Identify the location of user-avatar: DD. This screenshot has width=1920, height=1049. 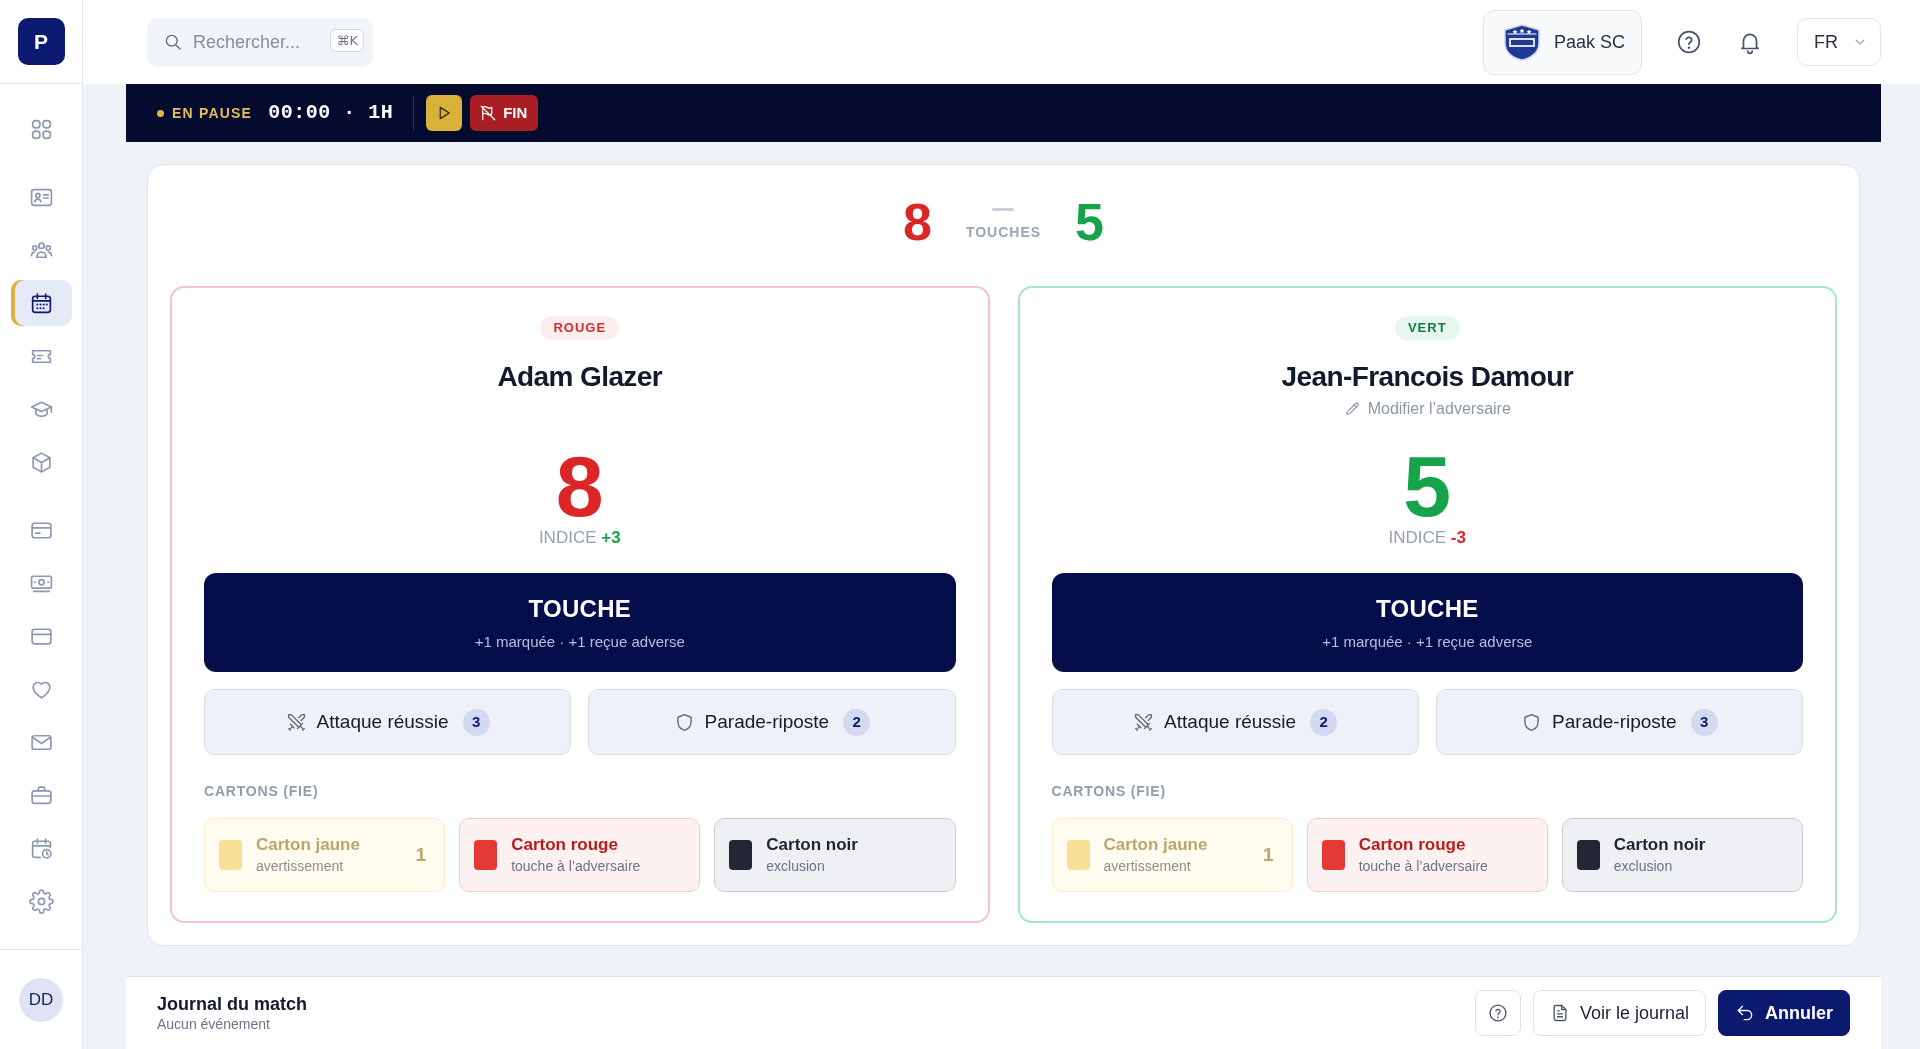
(41, 999).